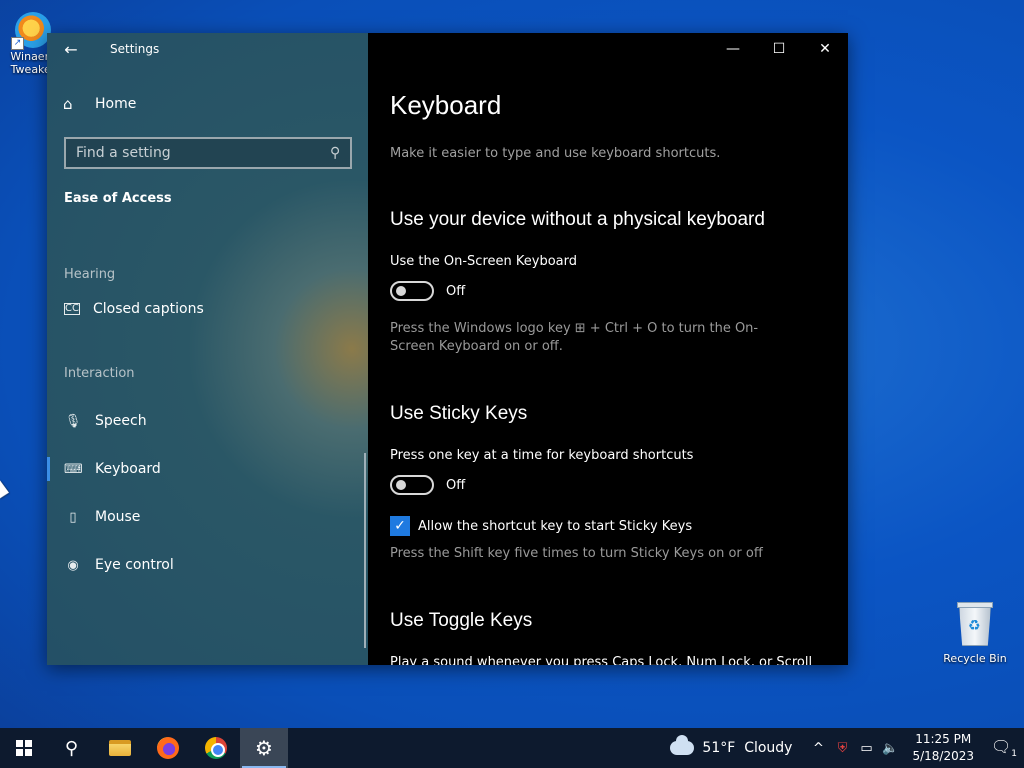 Image resolution: width=1024 pixels, height=768 pixels. Describe the element at coordinates (483, 261) in the screenshot. I see `osk-label: Use the On-Screen Keyboard` at that location.